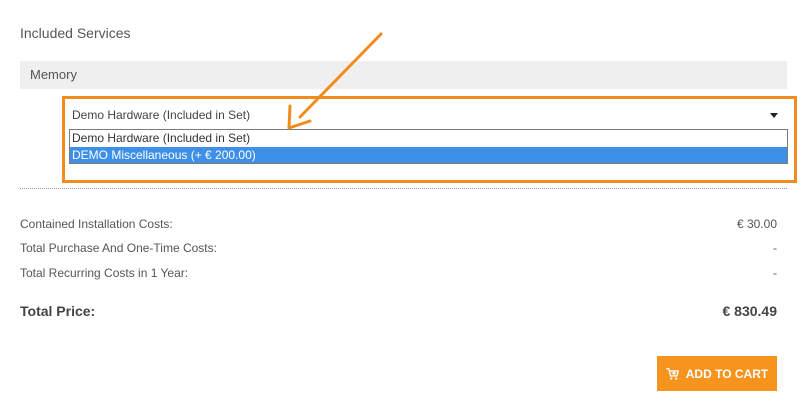  I want to click on cost-label: Total Recurring Costs in 1 Year:, so click(104, 273).